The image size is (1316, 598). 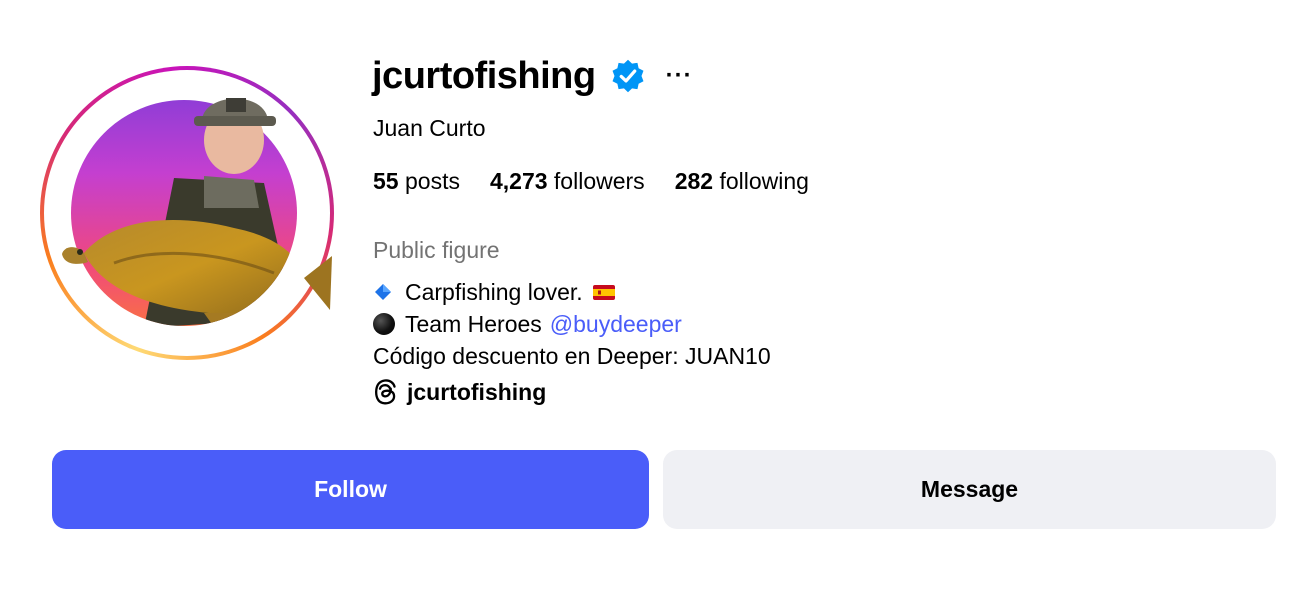 What do you see at coordinates (494, 292) in the screenshot?
I see `bio-line-text: Carpfishing lover.` at bounding box center [494, 292].